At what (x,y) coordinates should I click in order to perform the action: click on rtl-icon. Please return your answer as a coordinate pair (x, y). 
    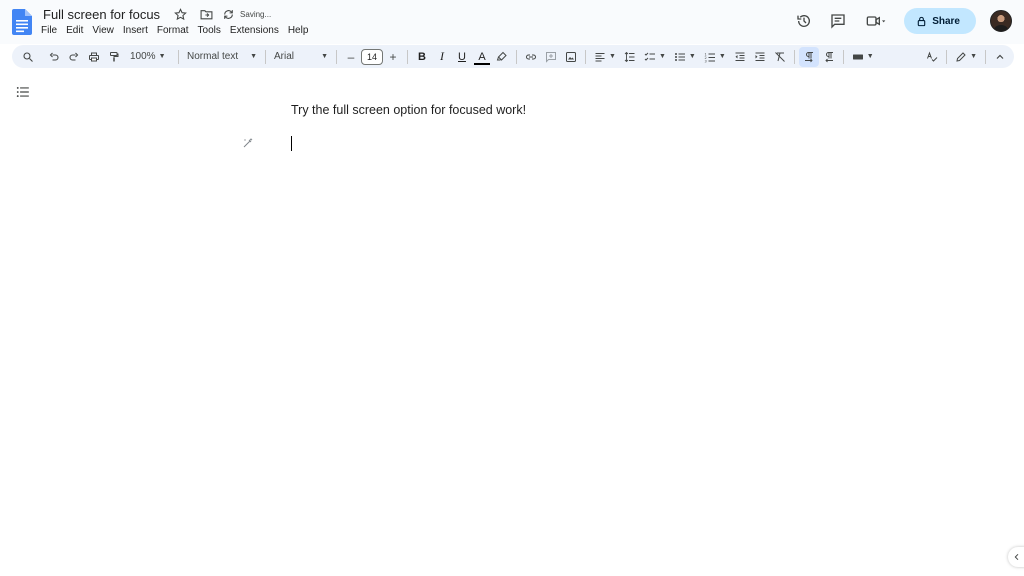
    Looking at the image, I should click on (829, 57).